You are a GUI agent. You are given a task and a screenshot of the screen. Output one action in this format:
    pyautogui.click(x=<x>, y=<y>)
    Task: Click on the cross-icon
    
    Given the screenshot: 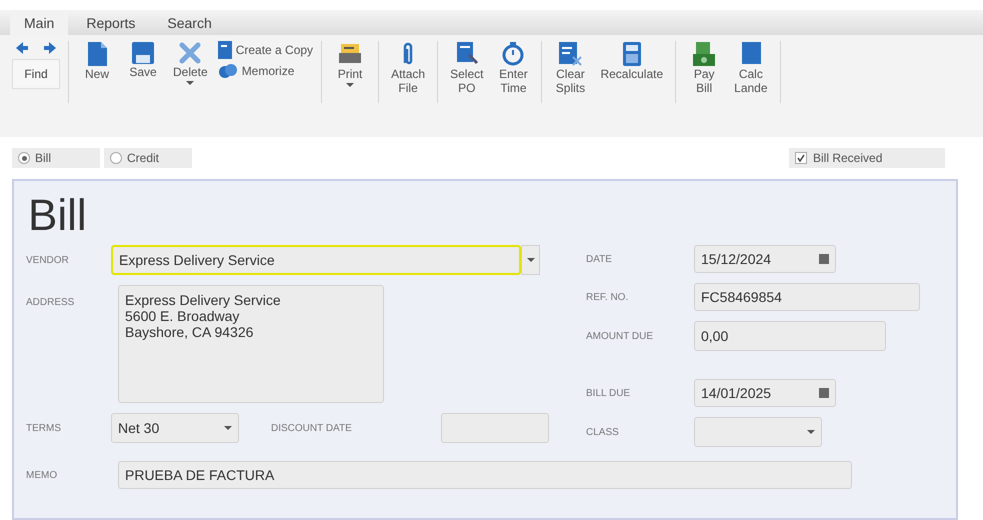 What is the action you would take?
    pyautogui.click(x=190, y=53)
    